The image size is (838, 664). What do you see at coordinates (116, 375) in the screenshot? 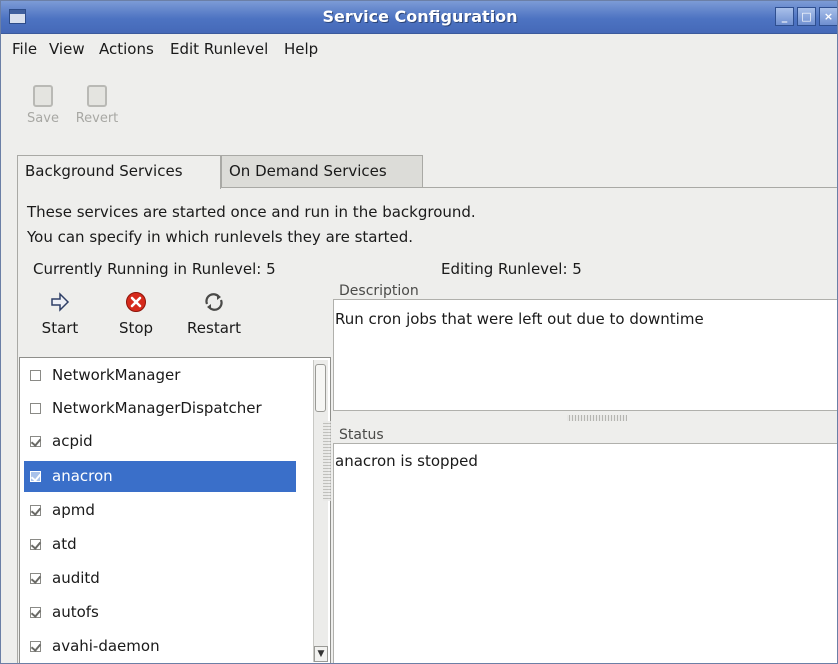
I see `service-name: NetworkManager` at bounding box center [116, 375].